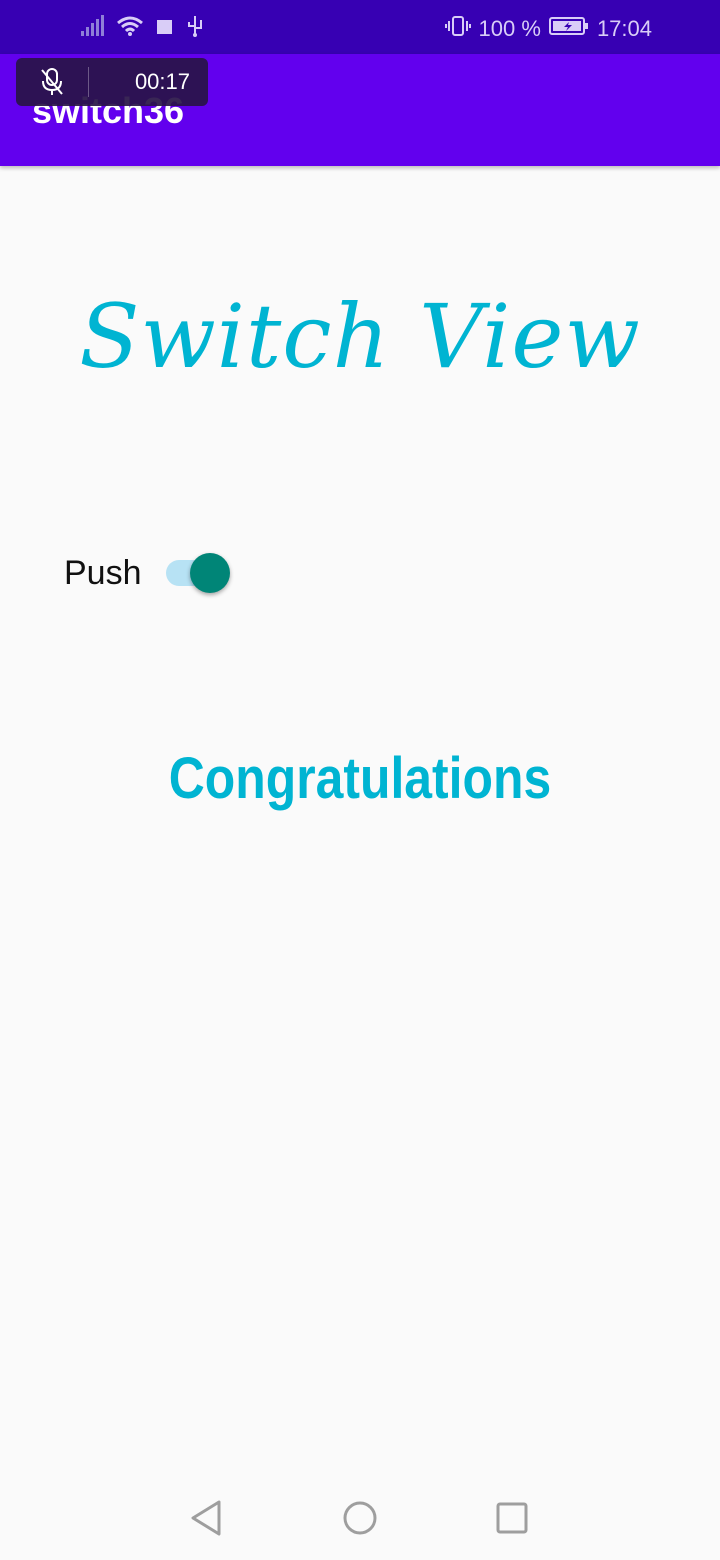  I want to click on push-switch, so click(197, 573).